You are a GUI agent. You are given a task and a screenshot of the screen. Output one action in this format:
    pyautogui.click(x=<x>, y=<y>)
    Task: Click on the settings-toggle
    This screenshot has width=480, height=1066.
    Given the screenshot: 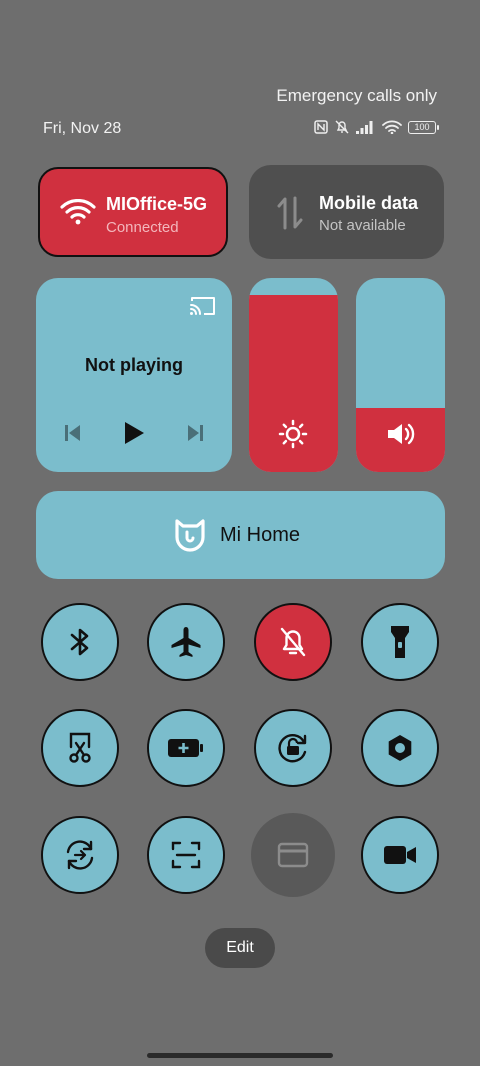 What is the action you would take?
    pyautogui.click(x=400, y=748)
    